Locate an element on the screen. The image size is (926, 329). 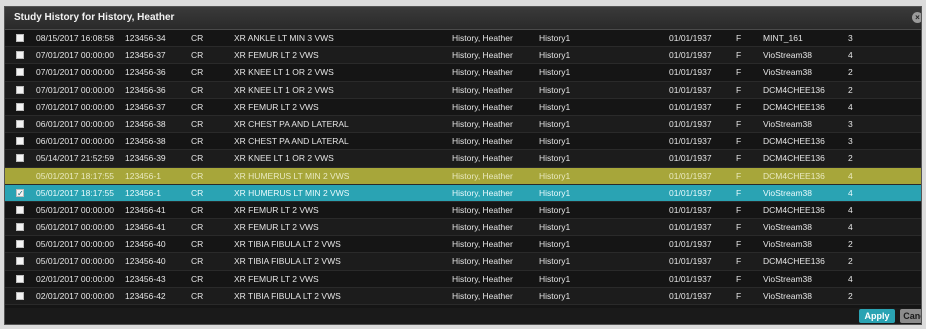
close-icon: × is located at coordinates (916, 17).